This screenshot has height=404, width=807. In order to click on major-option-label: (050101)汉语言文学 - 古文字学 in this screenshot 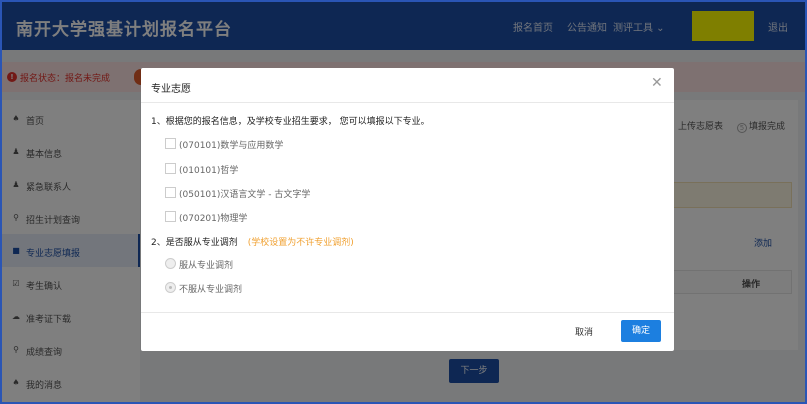, I will do `click(245, 195)`.